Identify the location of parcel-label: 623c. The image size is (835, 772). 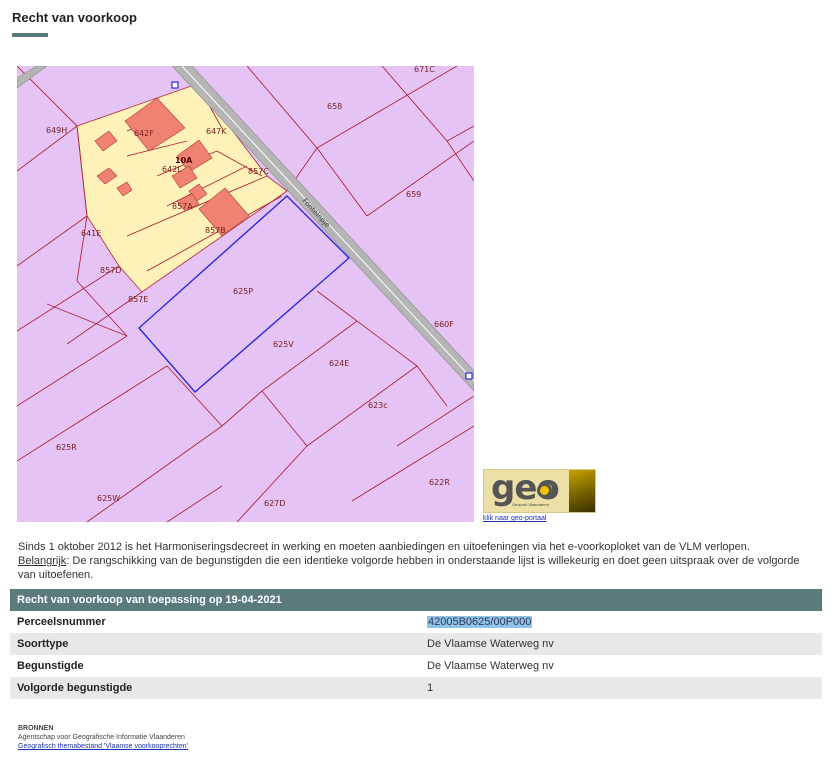
(378, 405).